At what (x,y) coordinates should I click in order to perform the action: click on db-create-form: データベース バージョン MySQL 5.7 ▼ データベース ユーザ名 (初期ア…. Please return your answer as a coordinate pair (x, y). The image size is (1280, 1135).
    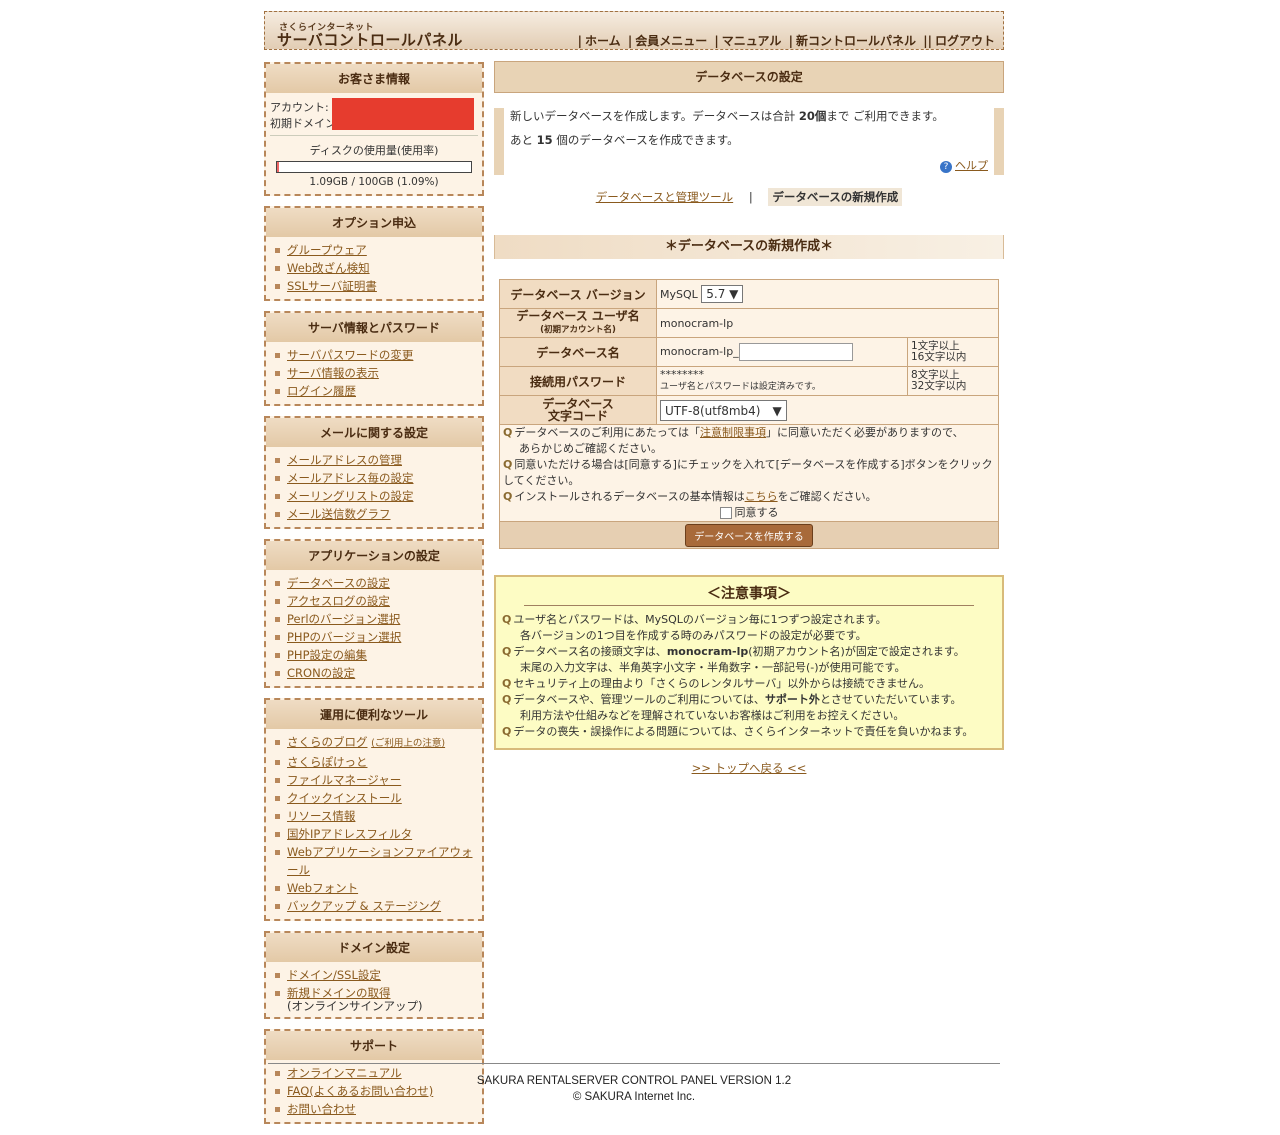
    Looking at the image, I should click on (749, 414).